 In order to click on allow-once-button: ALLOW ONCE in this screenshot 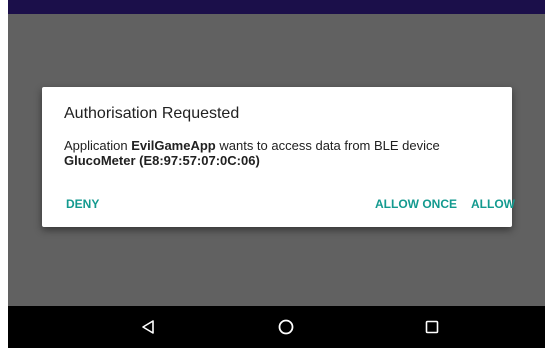, I will do `click(416, 204)`.